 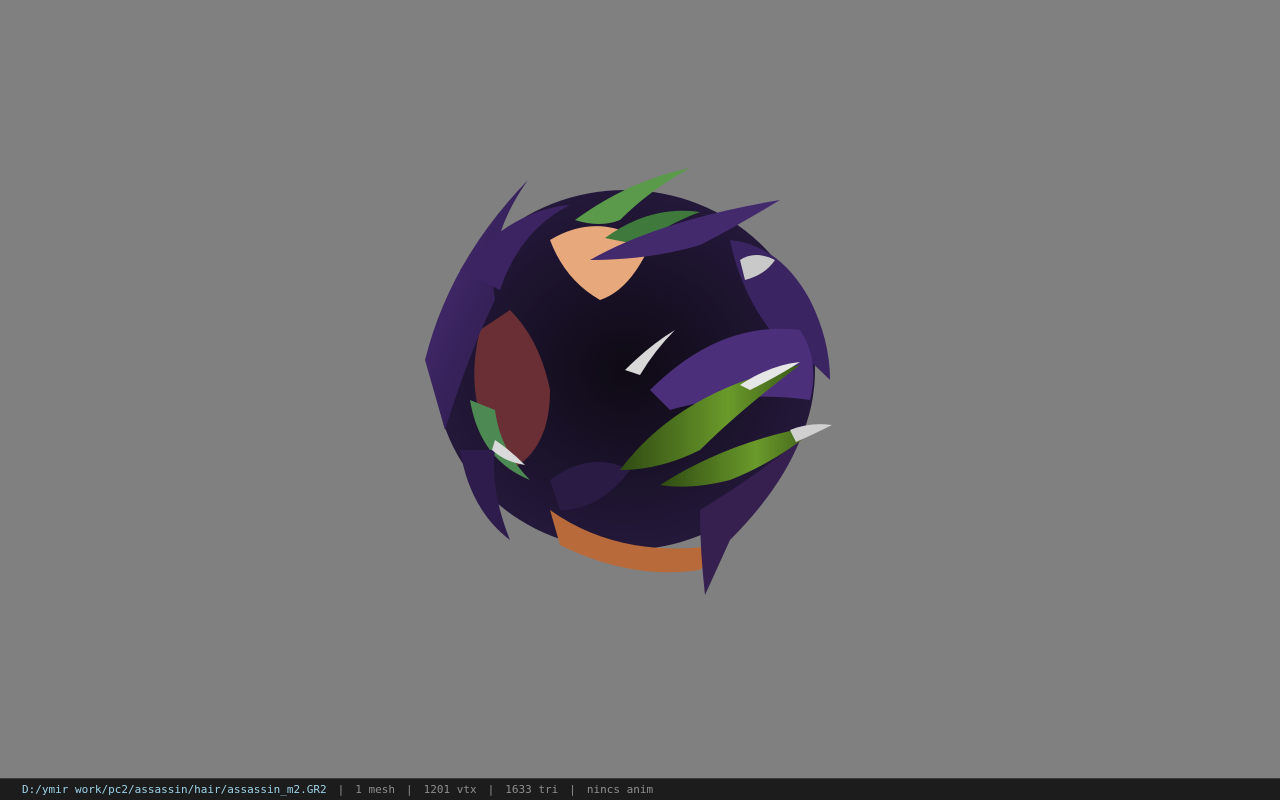 What do you see at coordinates (375, 789) in the screenshot?
I see `mesh-count: 1 mesh` at bounding box center [375, 789].